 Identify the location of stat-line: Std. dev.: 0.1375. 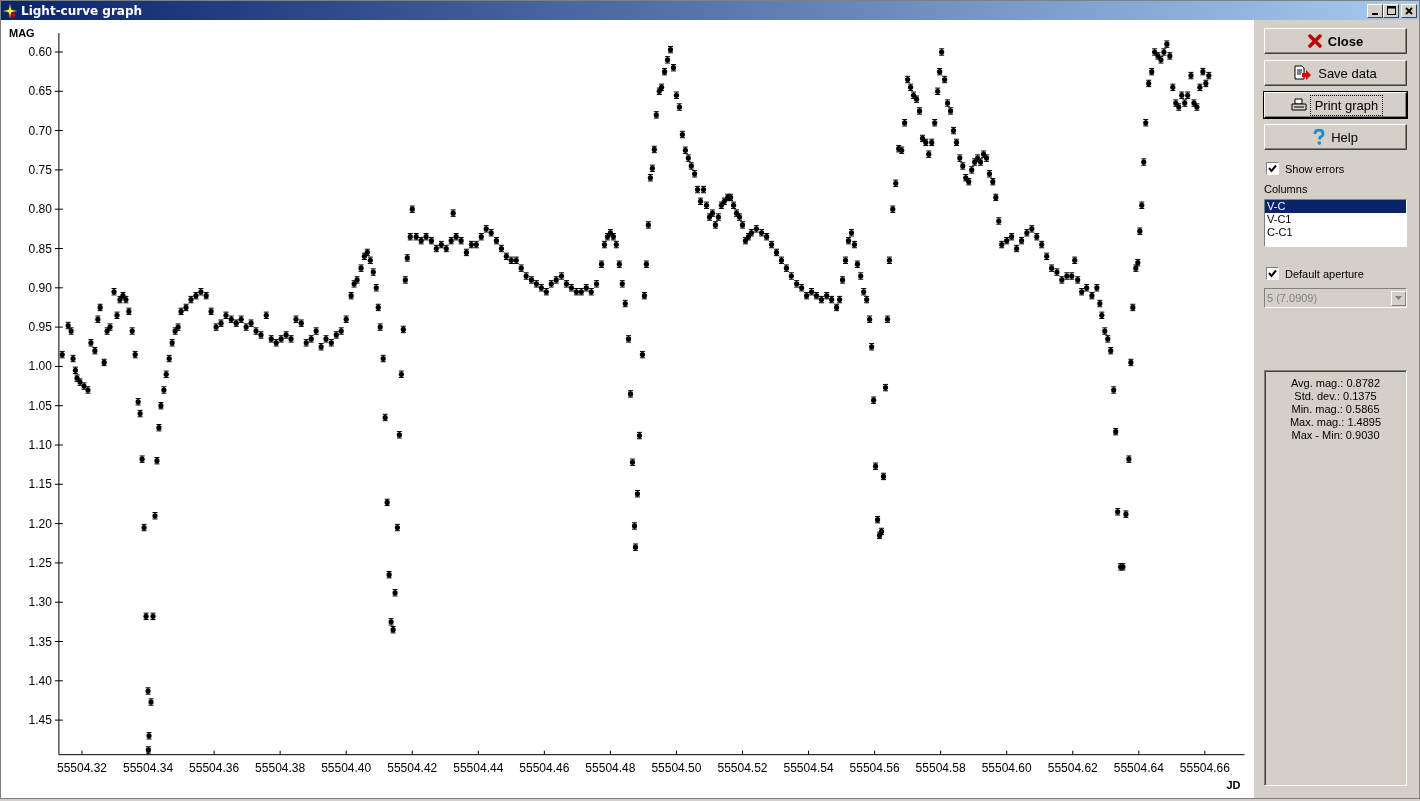
(1335, 396).